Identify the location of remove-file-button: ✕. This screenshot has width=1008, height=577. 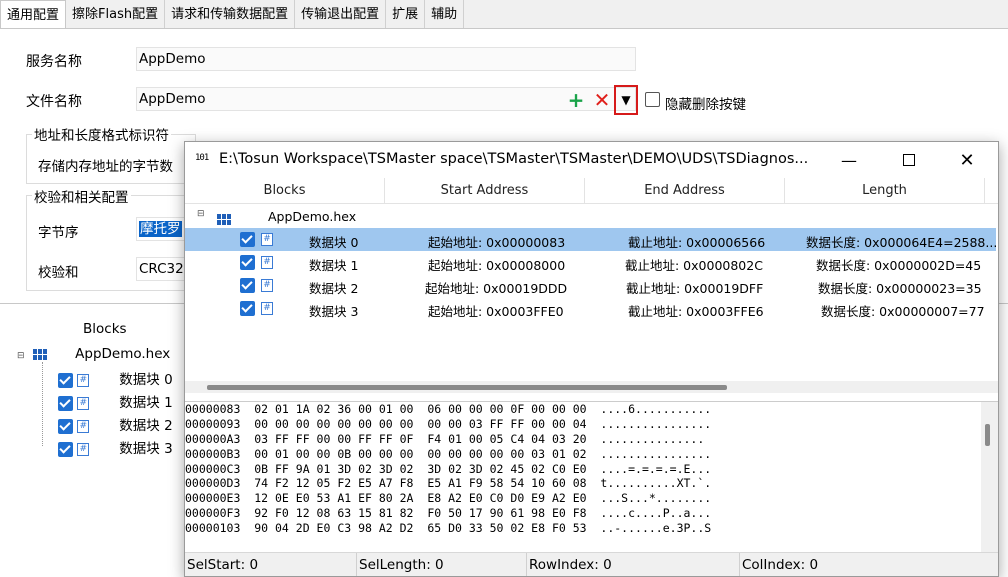
(602, 100).